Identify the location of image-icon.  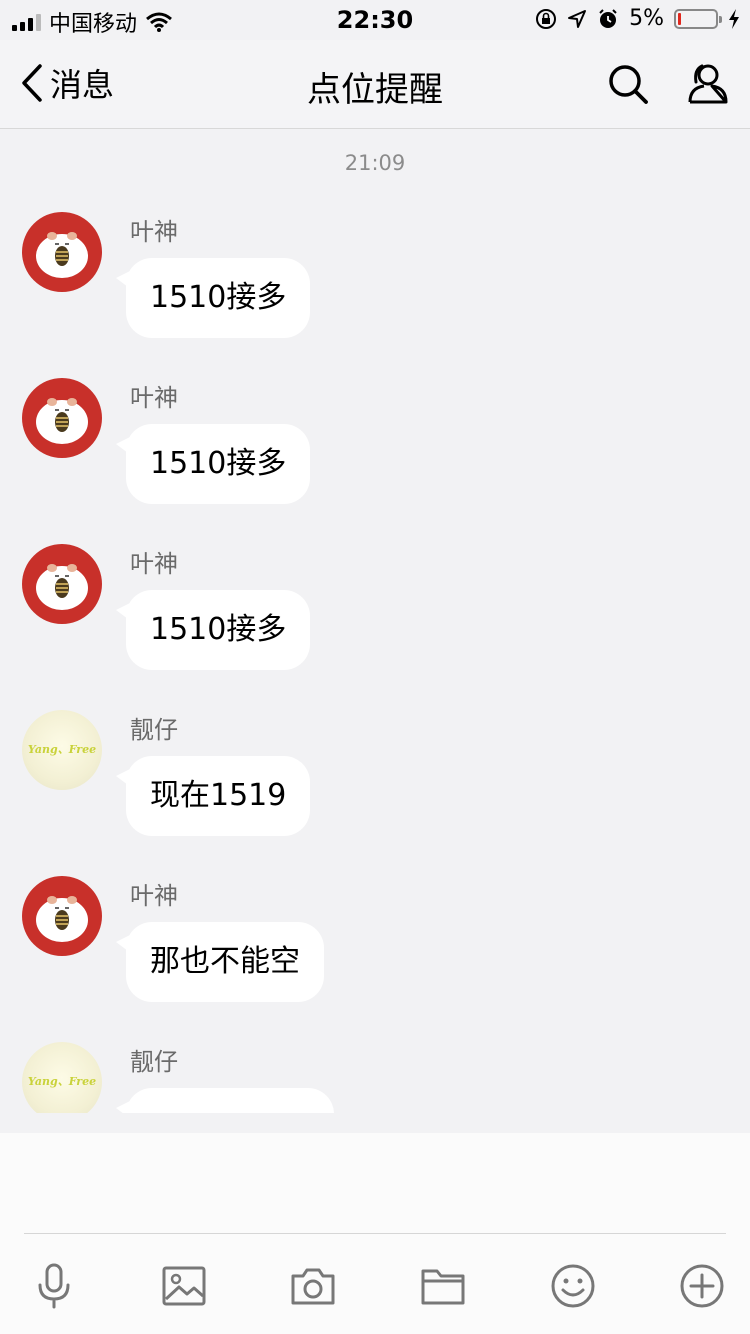
(184, 1286).